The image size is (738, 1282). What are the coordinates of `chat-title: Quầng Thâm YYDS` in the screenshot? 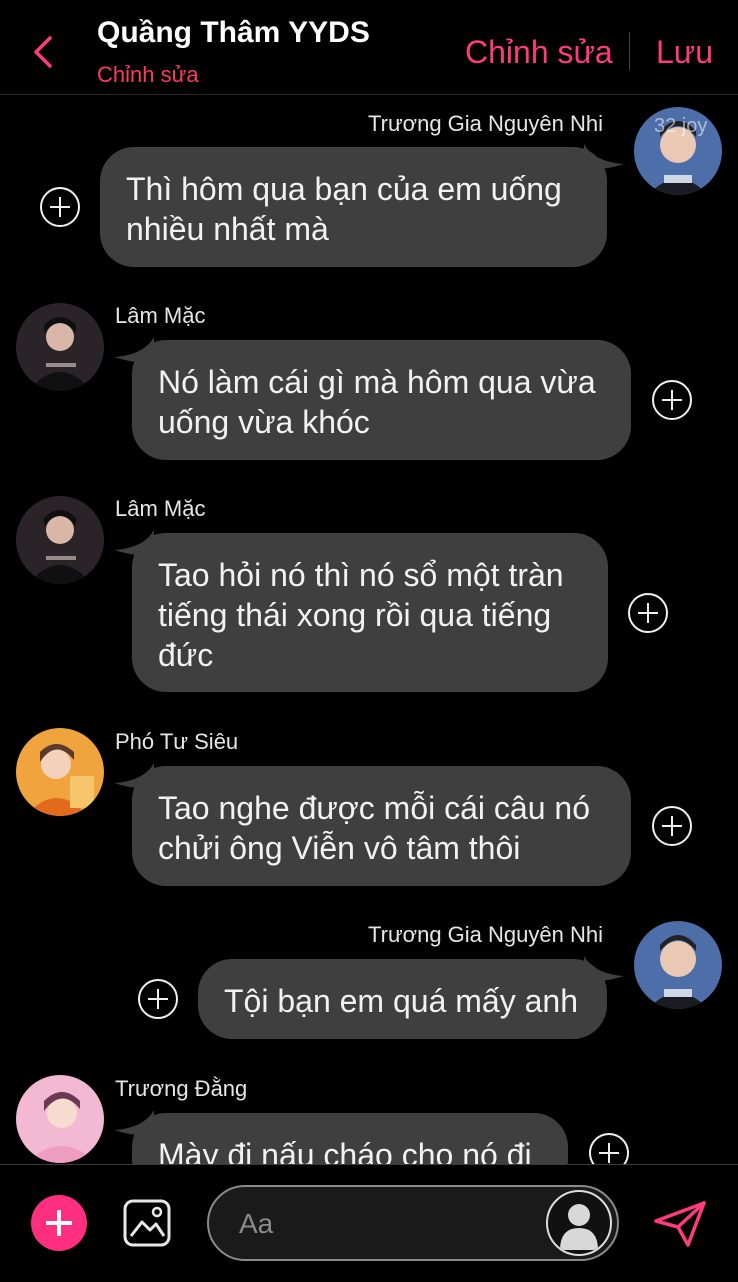 It's located at (233, 32).